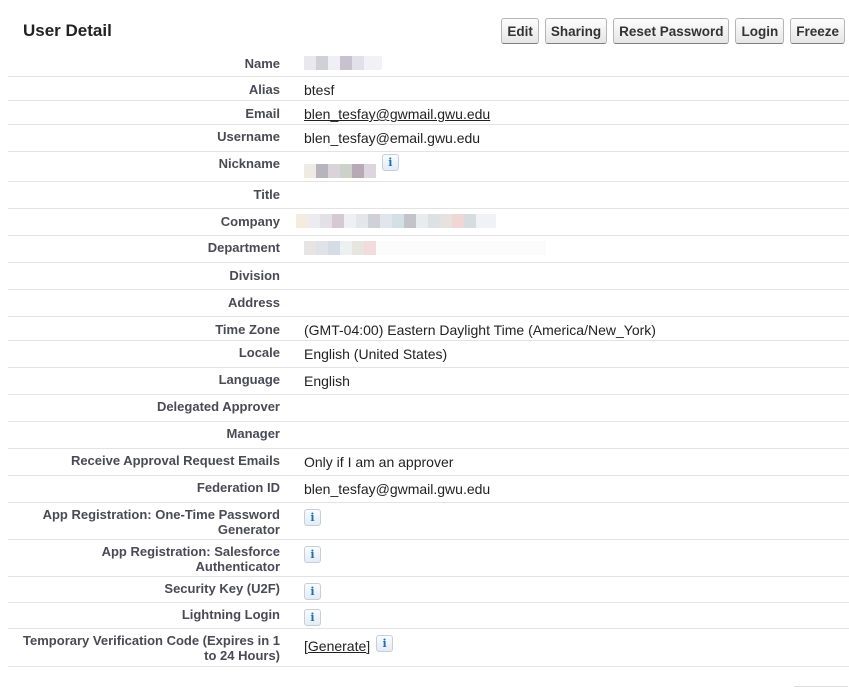  What do you see at coordinates (254, 275) in the screenshot?
I see `division-label: Division` at bounding box center [254, 275].